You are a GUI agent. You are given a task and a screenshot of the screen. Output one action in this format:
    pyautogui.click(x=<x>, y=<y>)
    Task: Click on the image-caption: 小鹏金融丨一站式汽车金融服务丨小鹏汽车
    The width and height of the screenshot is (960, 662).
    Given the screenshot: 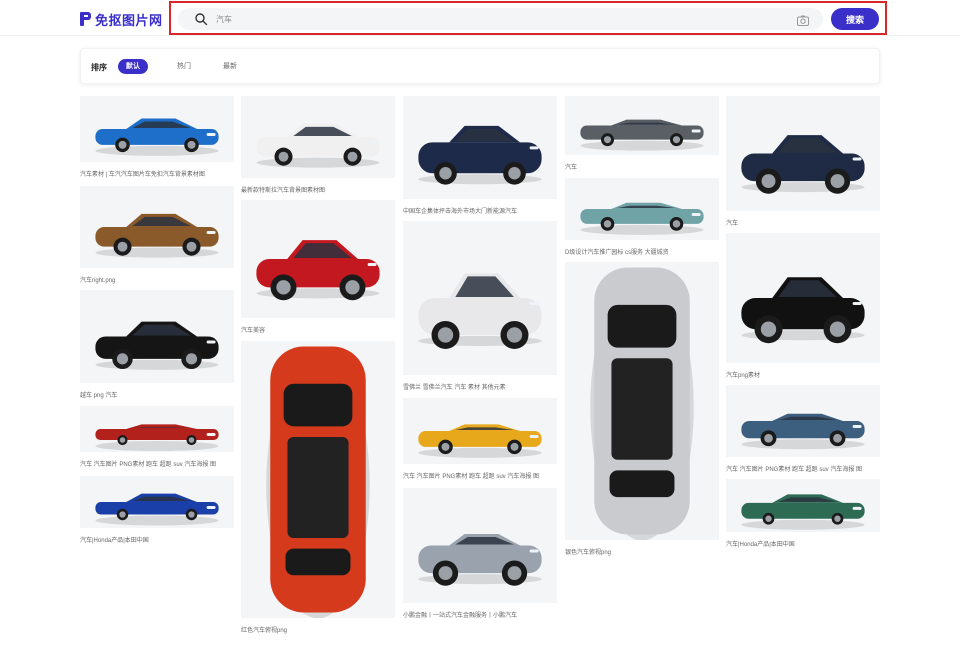 What is the action you would take?
    pyautogui.click(x=480, y=614)
    